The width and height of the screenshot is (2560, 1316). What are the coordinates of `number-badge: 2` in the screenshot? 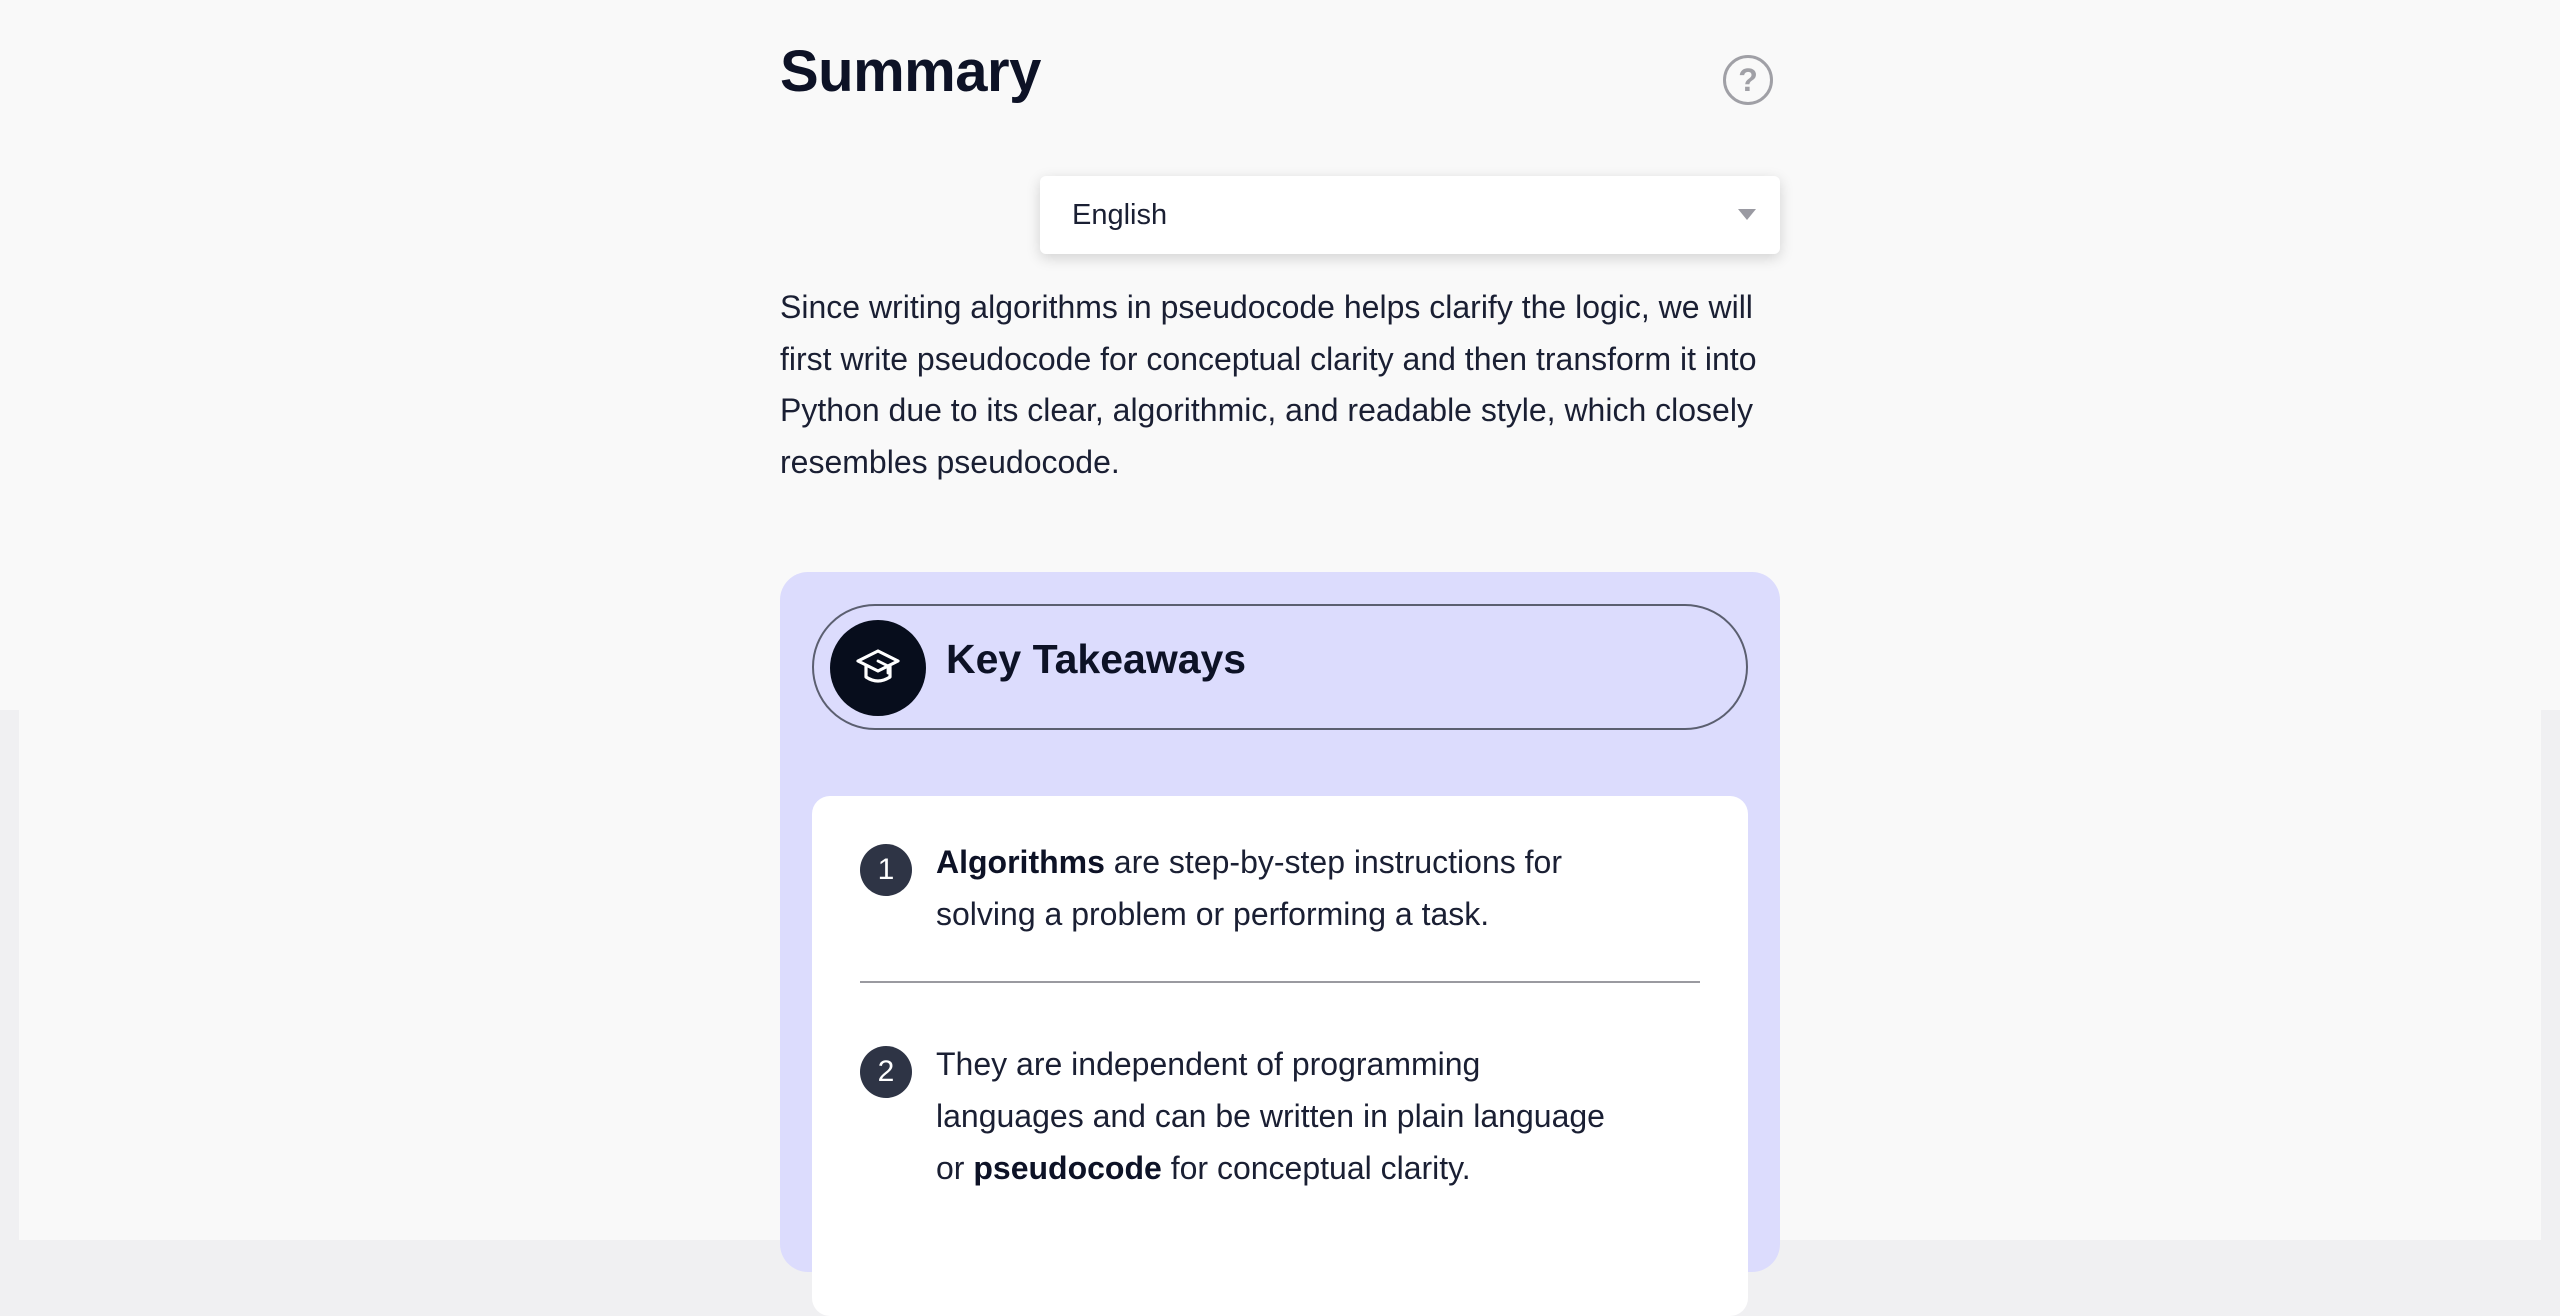 It's located at (886, 1072).